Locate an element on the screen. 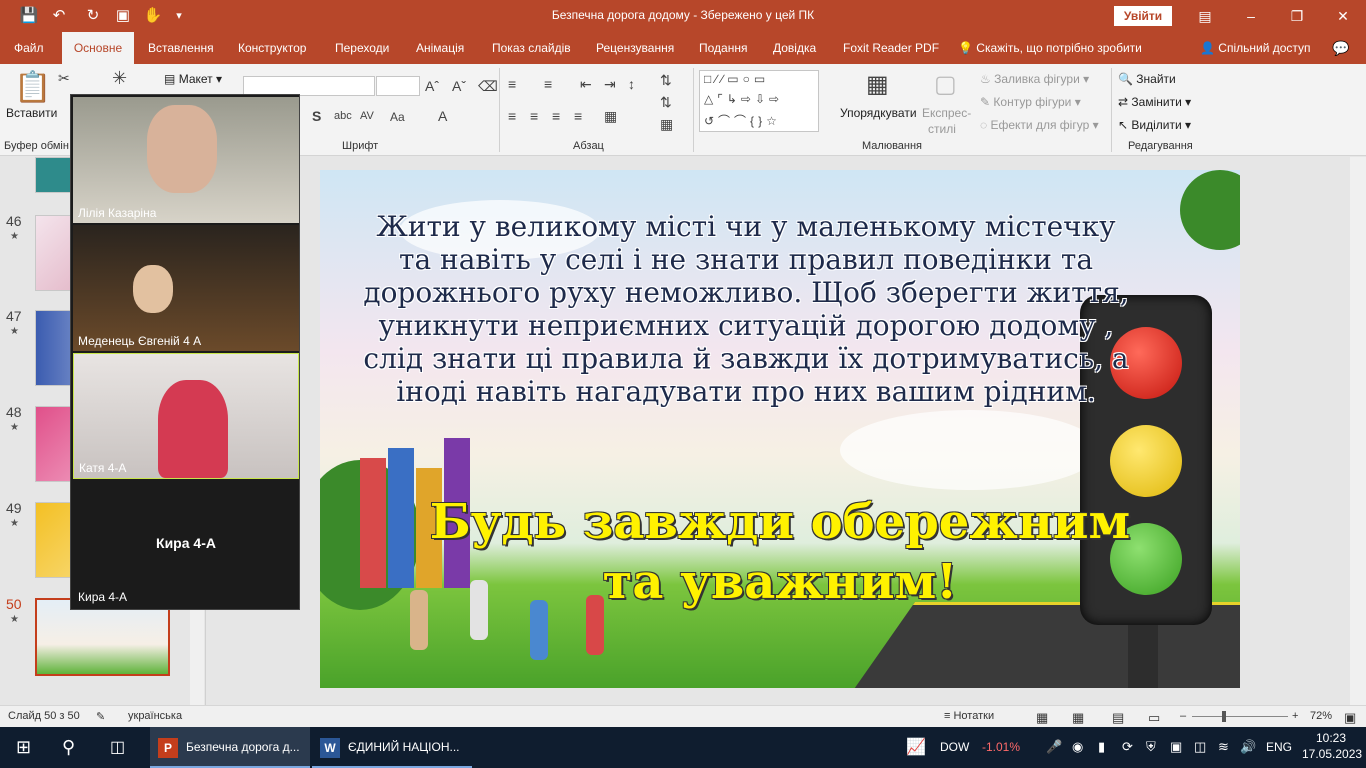  text-shadow-icon: S is located at coordinates (316, 116).